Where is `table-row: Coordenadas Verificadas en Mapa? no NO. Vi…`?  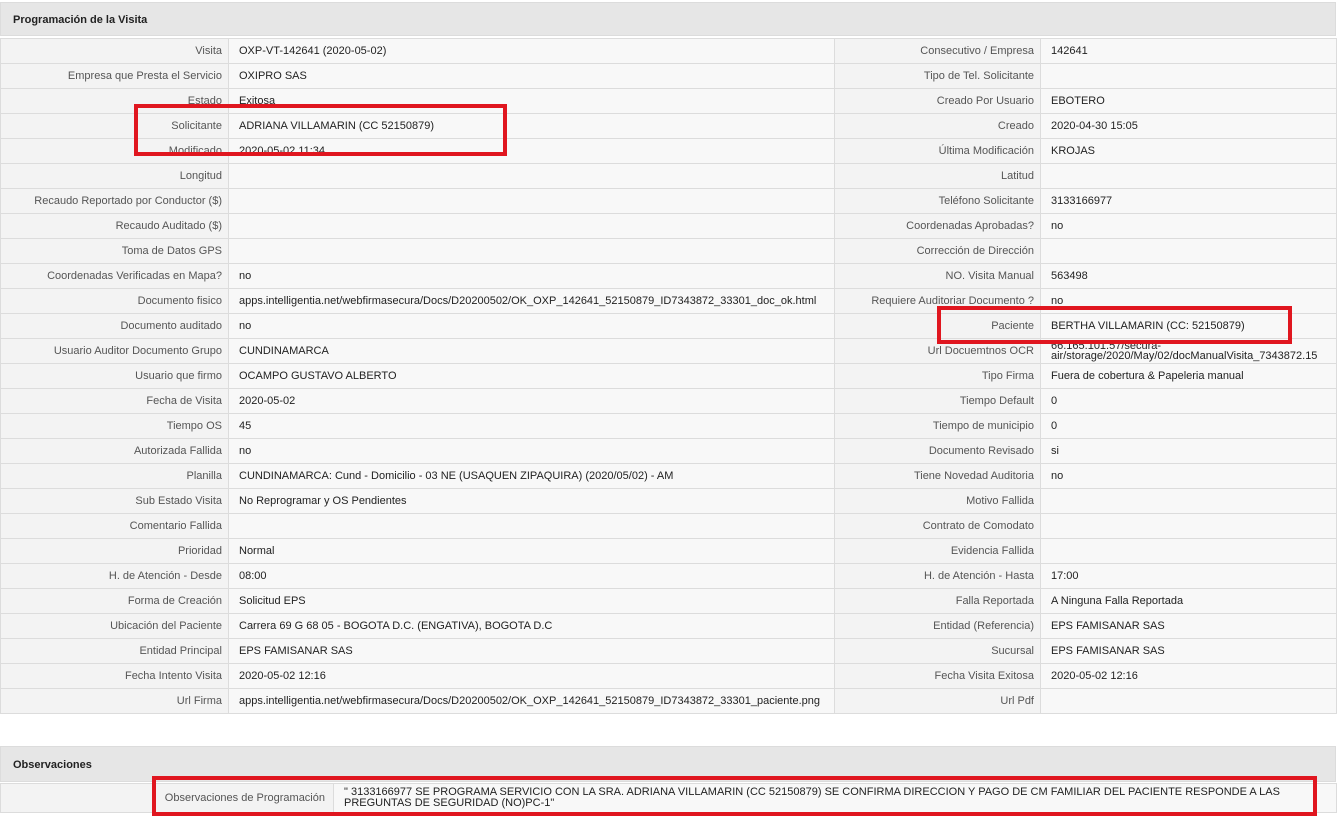 table-row: Coordenadas Verificadas en Mapa? no NO. Vi… is located at coordinates (668, 276).